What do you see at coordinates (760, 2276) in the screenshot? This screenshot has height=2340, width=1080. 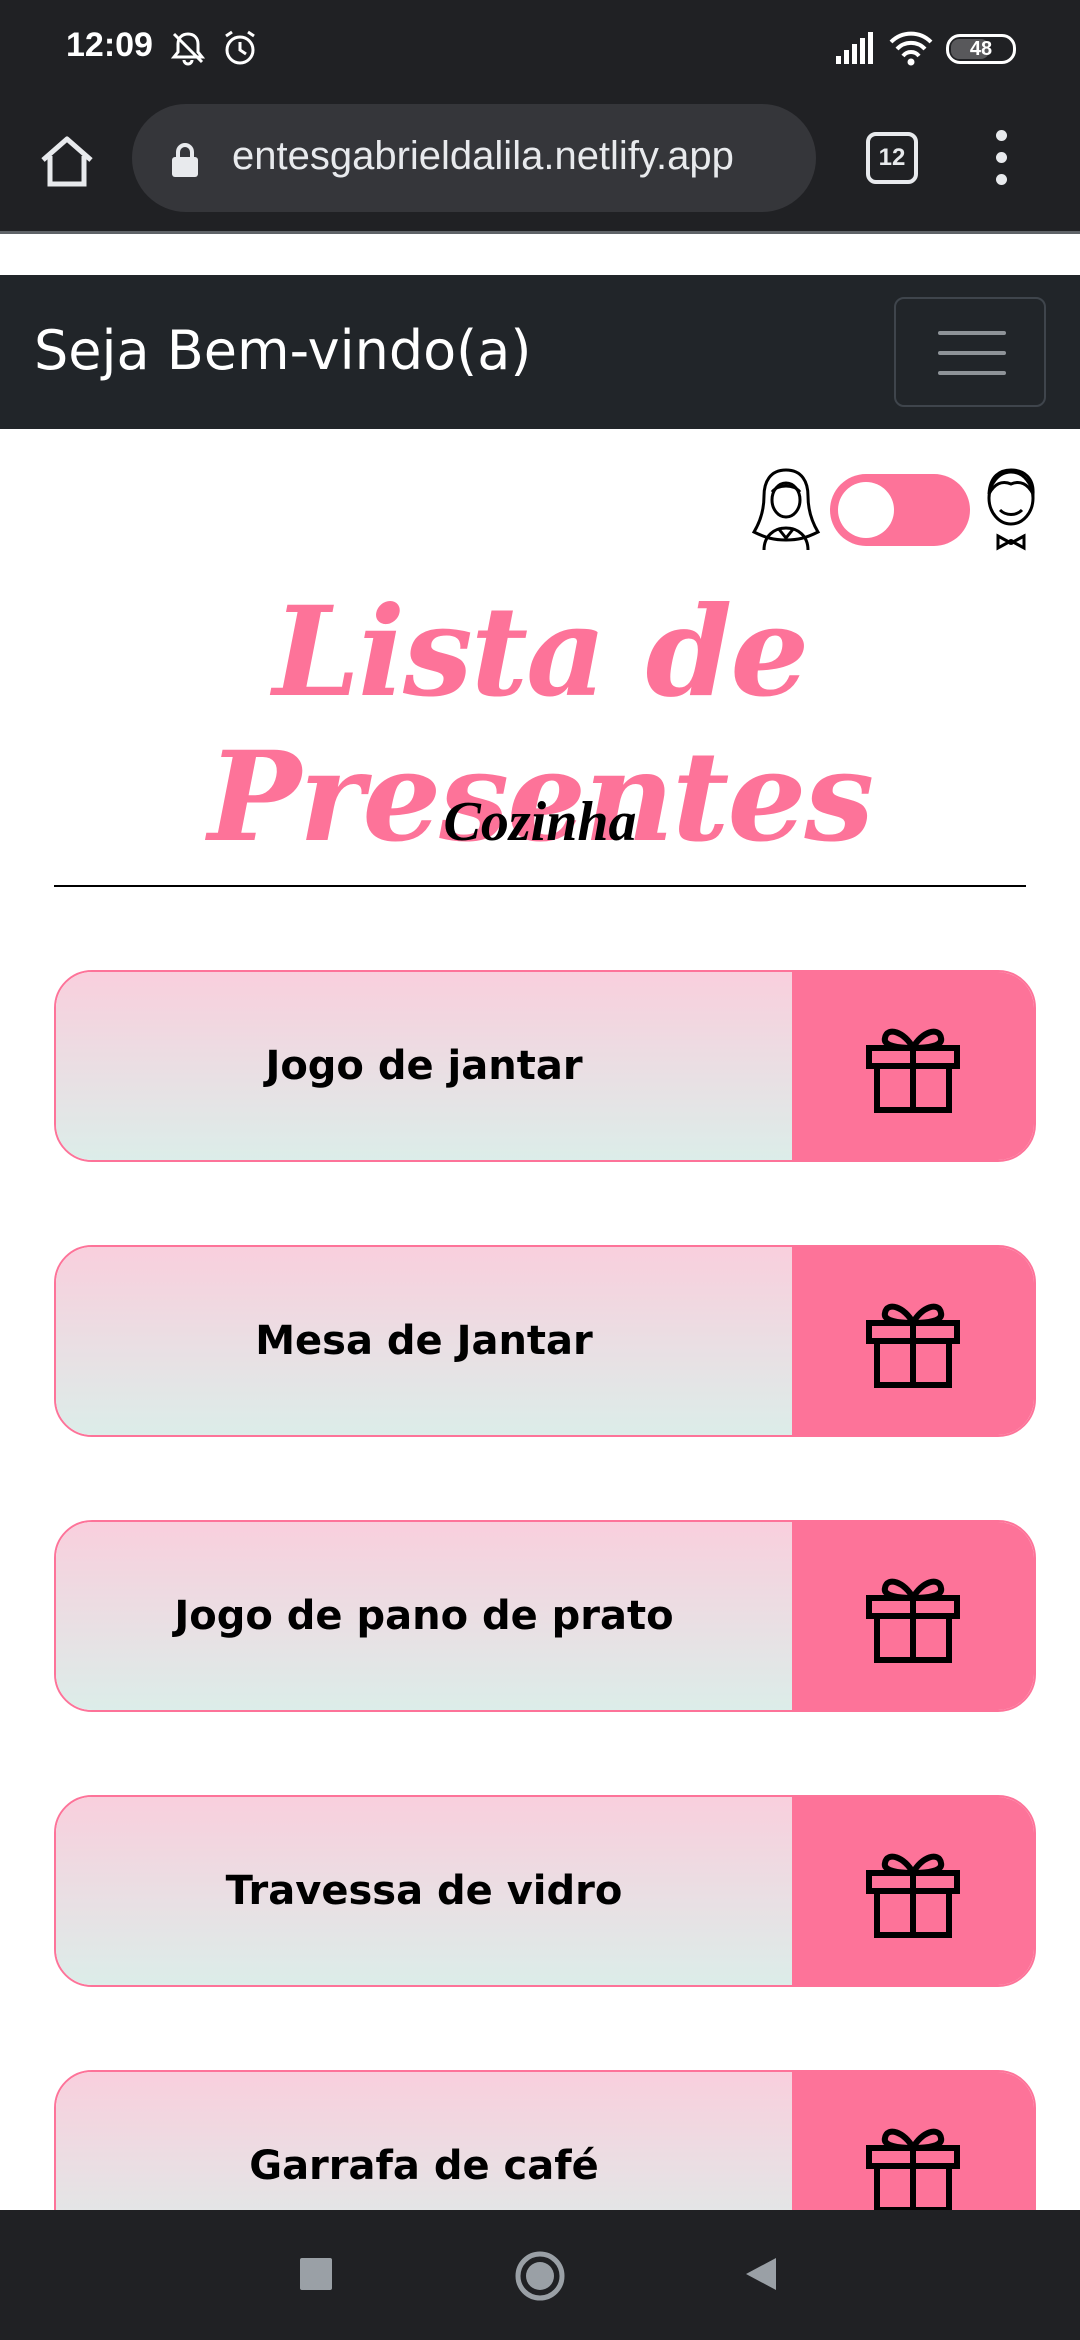 I see `back-icon` at bounding box center [760, 2276].